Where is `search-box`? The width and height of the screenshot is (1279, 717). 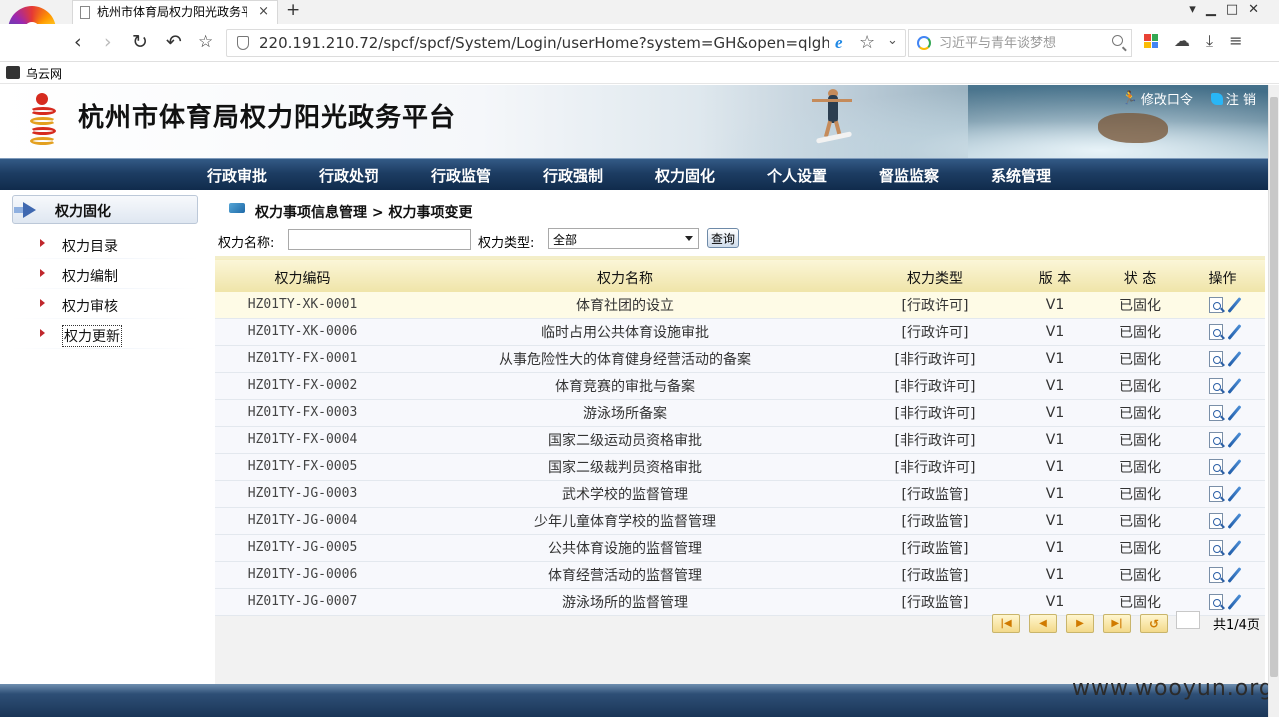 search-box is located at coordinates (1020, 43).